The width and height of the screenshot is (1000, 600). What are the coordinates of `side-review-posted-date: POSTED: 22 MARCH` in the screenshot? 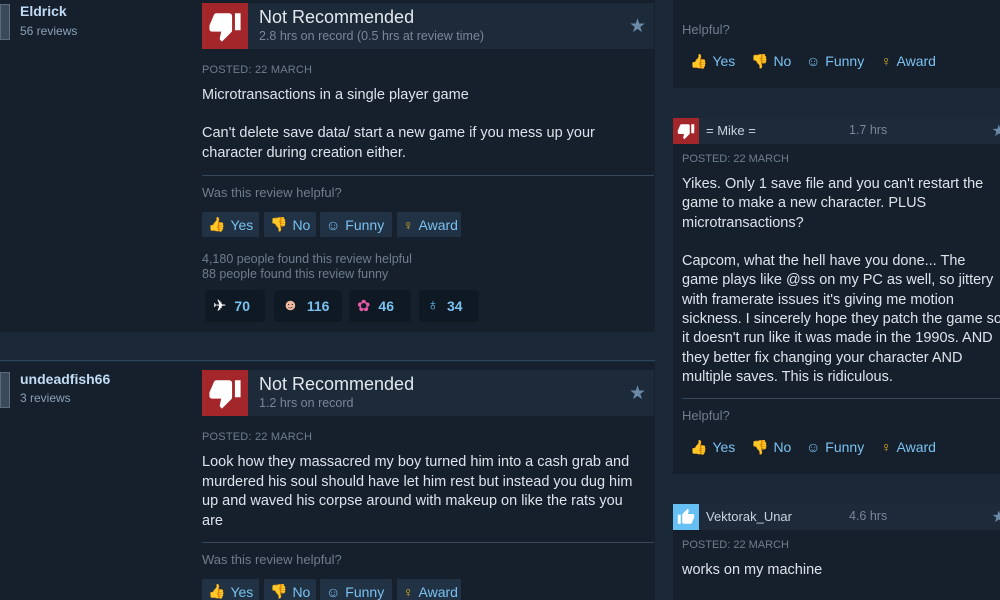 It's located at (735, 545).